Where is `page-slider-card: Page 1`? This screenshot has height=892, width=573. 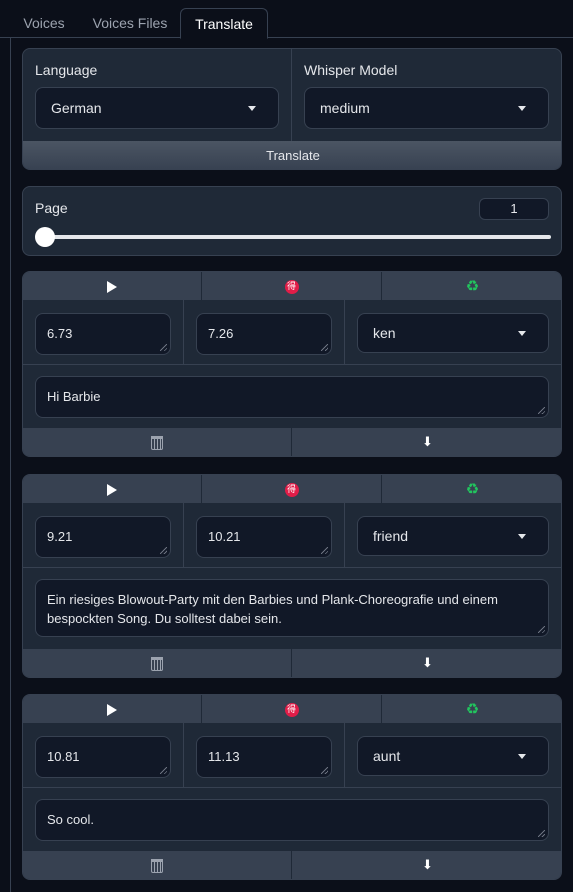
page-slider-card: Page 1 is located at coordinates (292, 221).